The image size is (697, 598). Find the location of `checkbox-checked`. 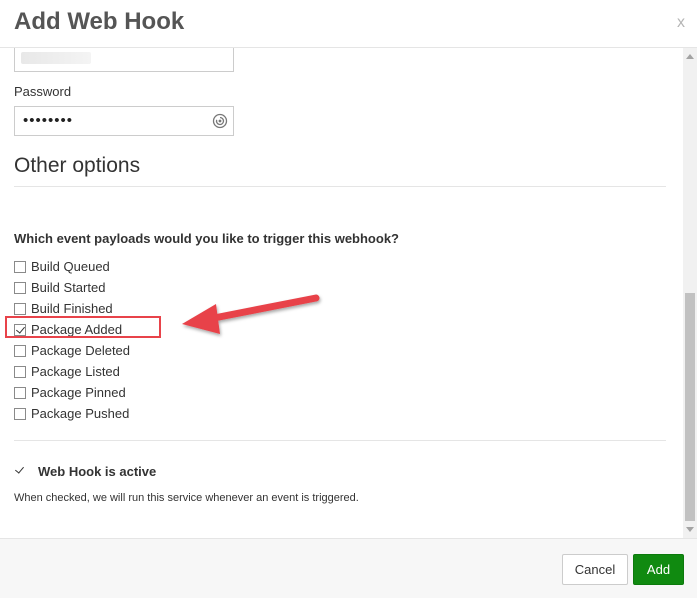

checkbox-checked is located at coordinates (20, 471).